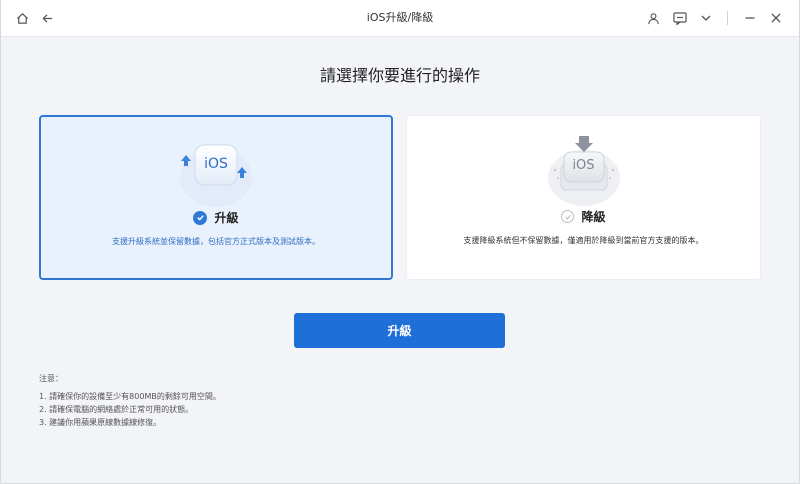 The image size is (800, 484). Describe the element at coordinates (653, 18) in the screenshot. I see `user-icon` at that location.